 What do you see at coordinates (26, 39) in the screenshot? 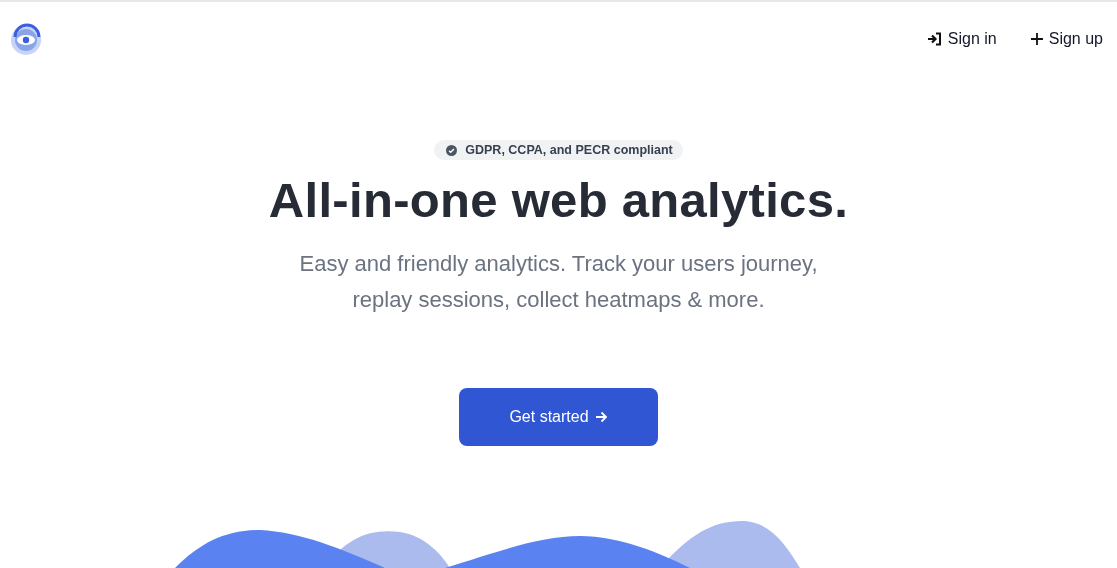
I see `logo-icon` at bounding box center [26, 39].